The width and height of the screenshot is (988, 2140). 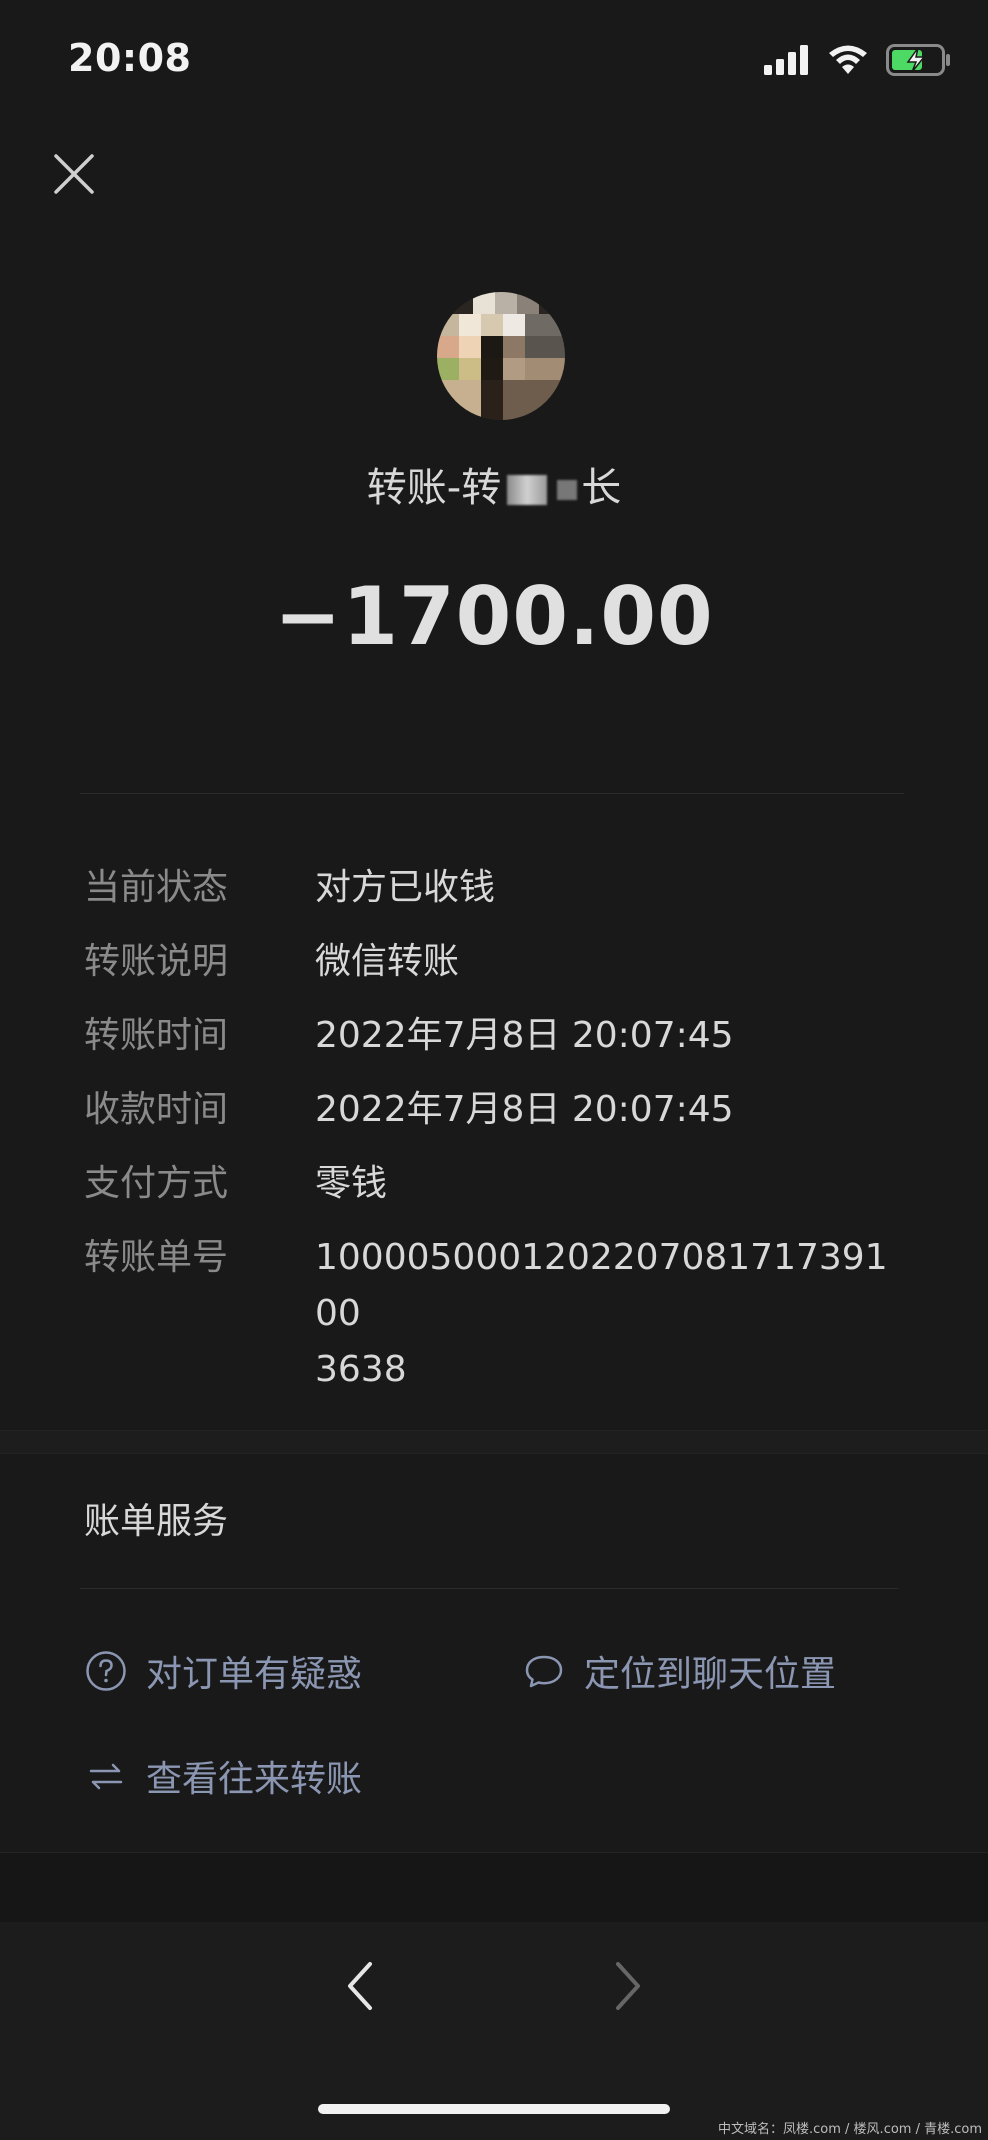 I want to click on detail-label: 转账单号, so click(x=156, y=1257).